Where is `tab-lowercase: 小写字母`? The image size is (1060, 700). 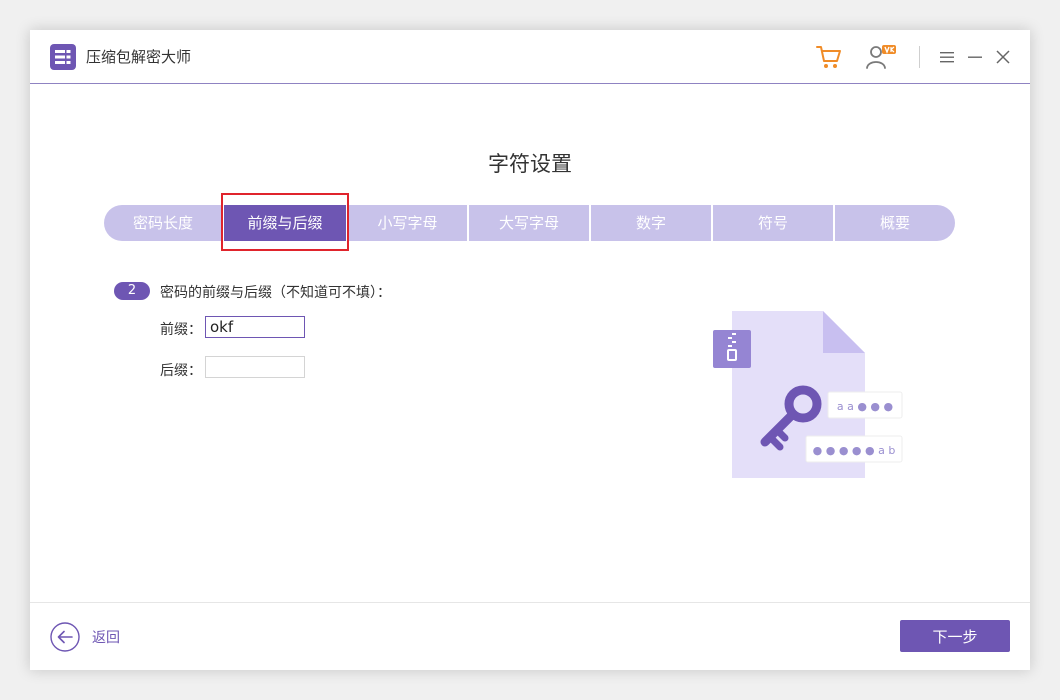 tab-lowercase: 小写字母 is located at coordinates (408, 223).